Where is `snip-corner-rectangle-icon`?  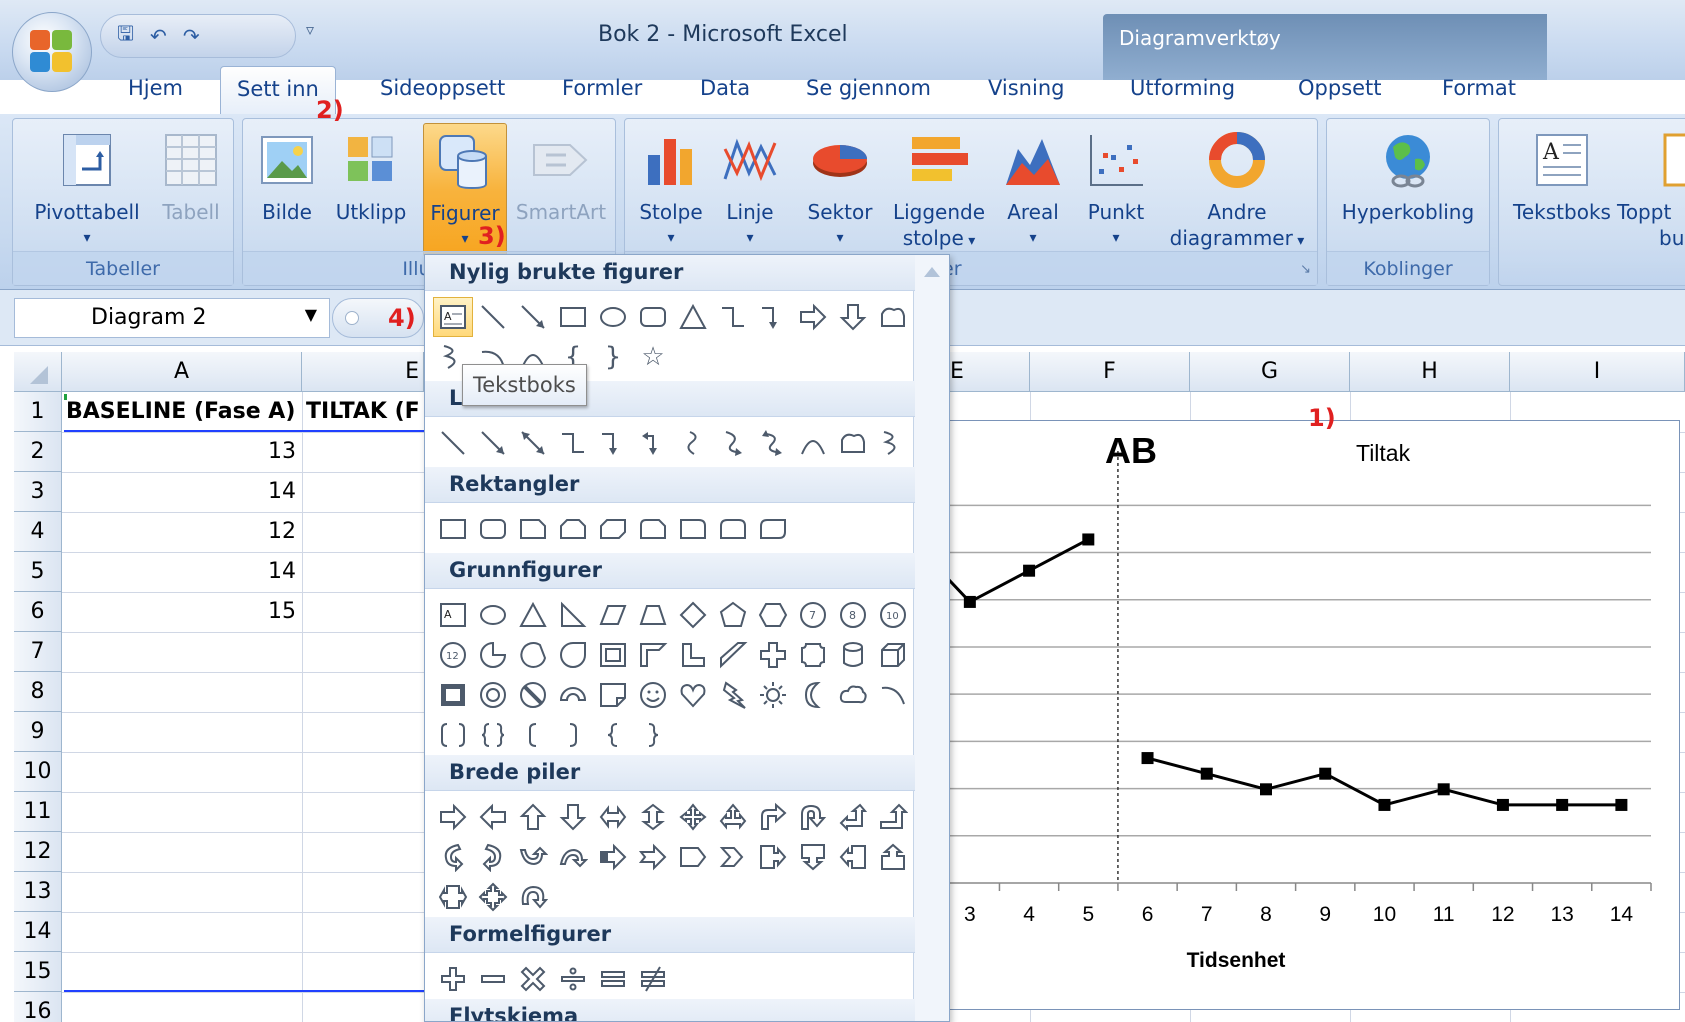 snip-corner-rectangle-icon is located at coordinates (533, 529).